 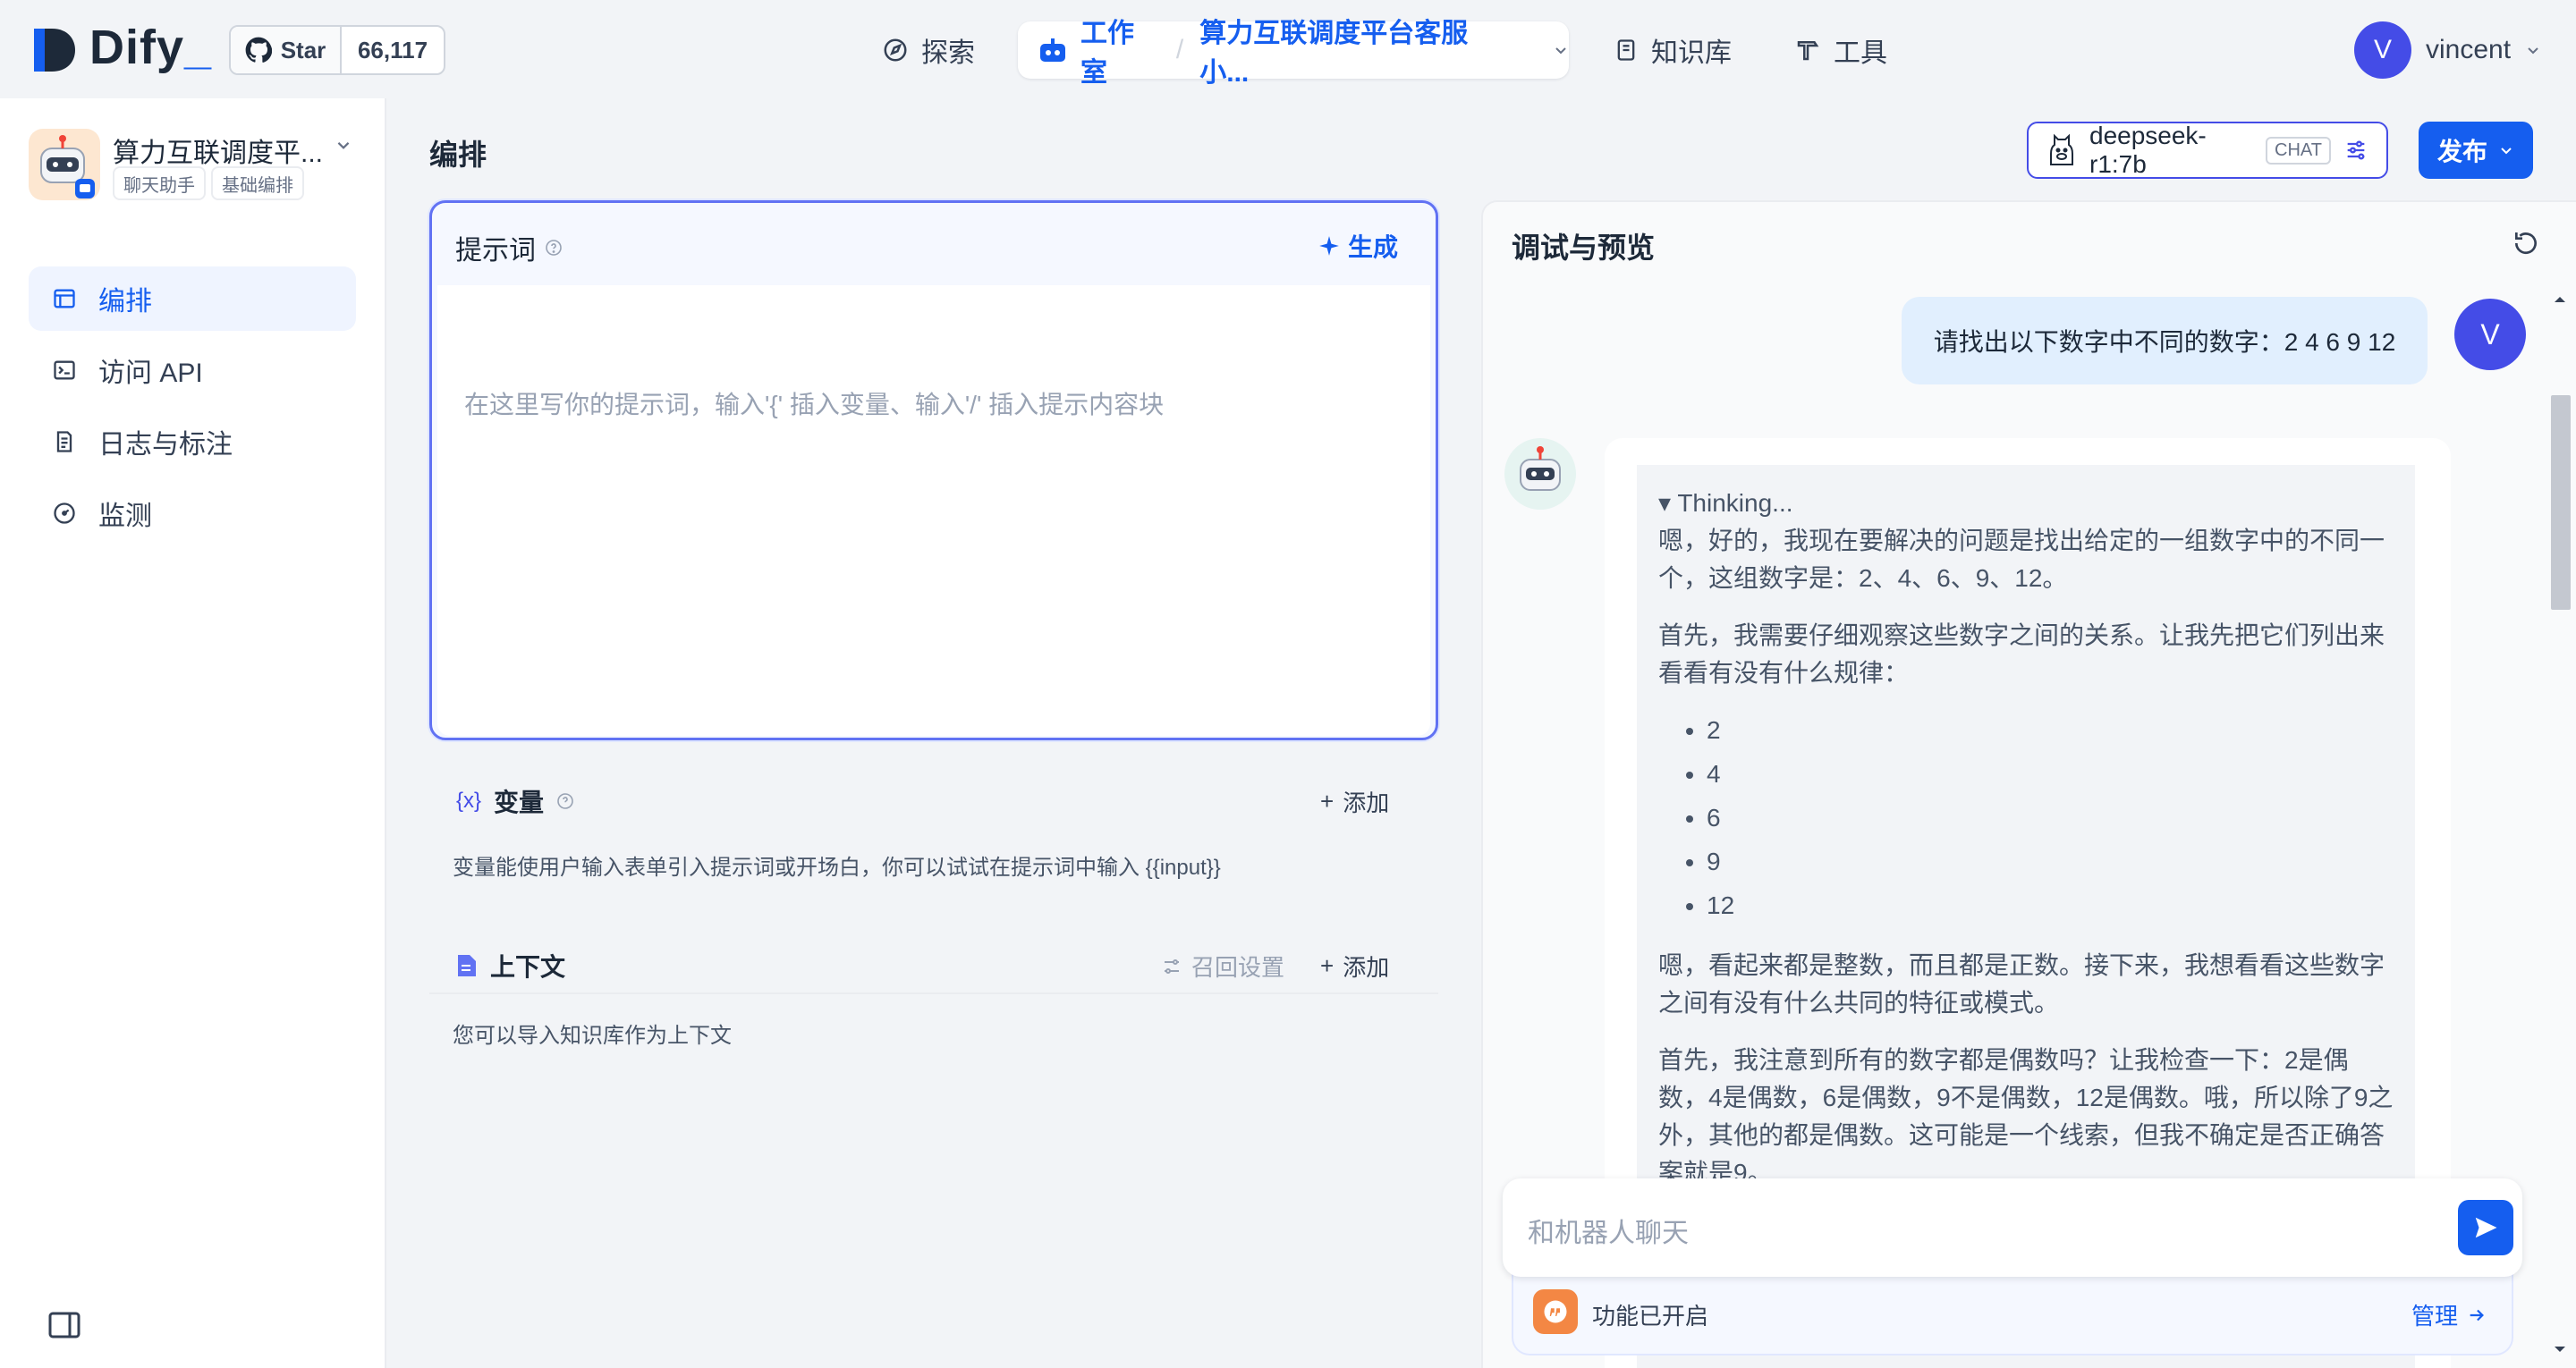 I want to click on thinking-paragraph: 首先，我需要仔细观察这些数字之间的关系。让我先把它们列出来看看有没有什么规律：, so click(x=2021, y=654).